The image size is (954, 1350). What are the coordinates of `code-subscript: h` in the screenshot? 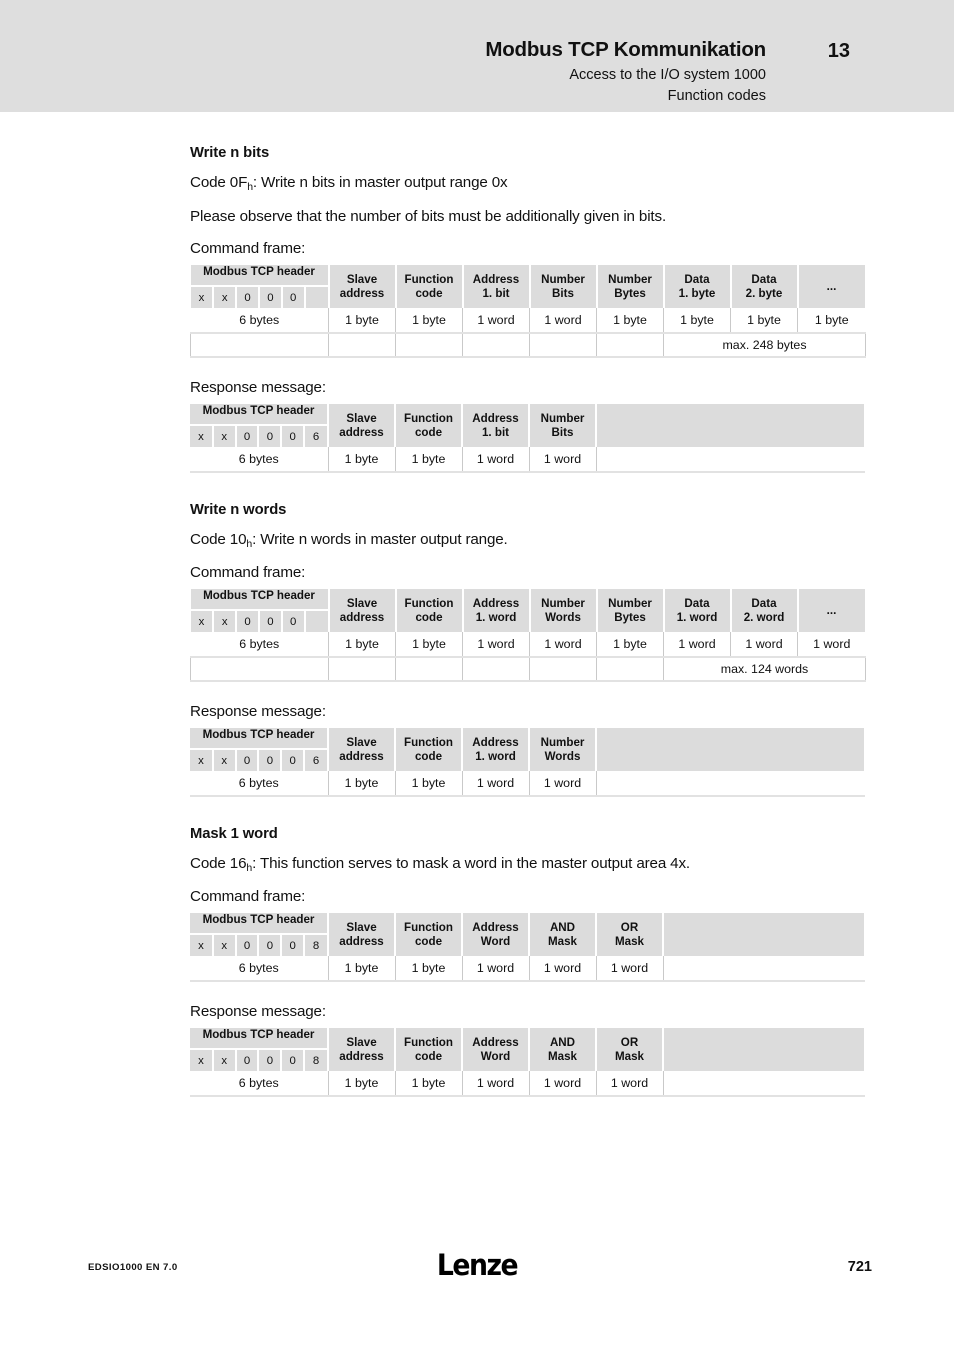 It's located at (249, 868).